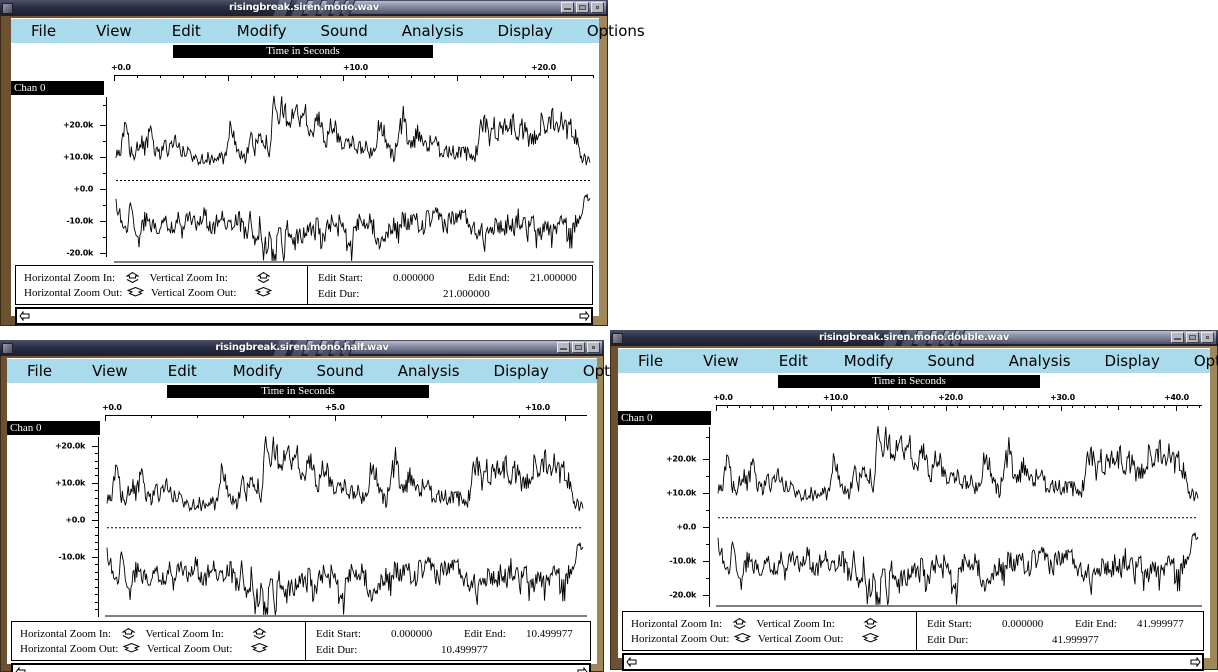 Image resolution: width=1218 pixels, height=672 pixels. What do you see at coordinates (305, 68) in the screenshot?
I see `ruler-tick-labels: +0.0 +10.0 +20.0` at bounding box center [305, 68].